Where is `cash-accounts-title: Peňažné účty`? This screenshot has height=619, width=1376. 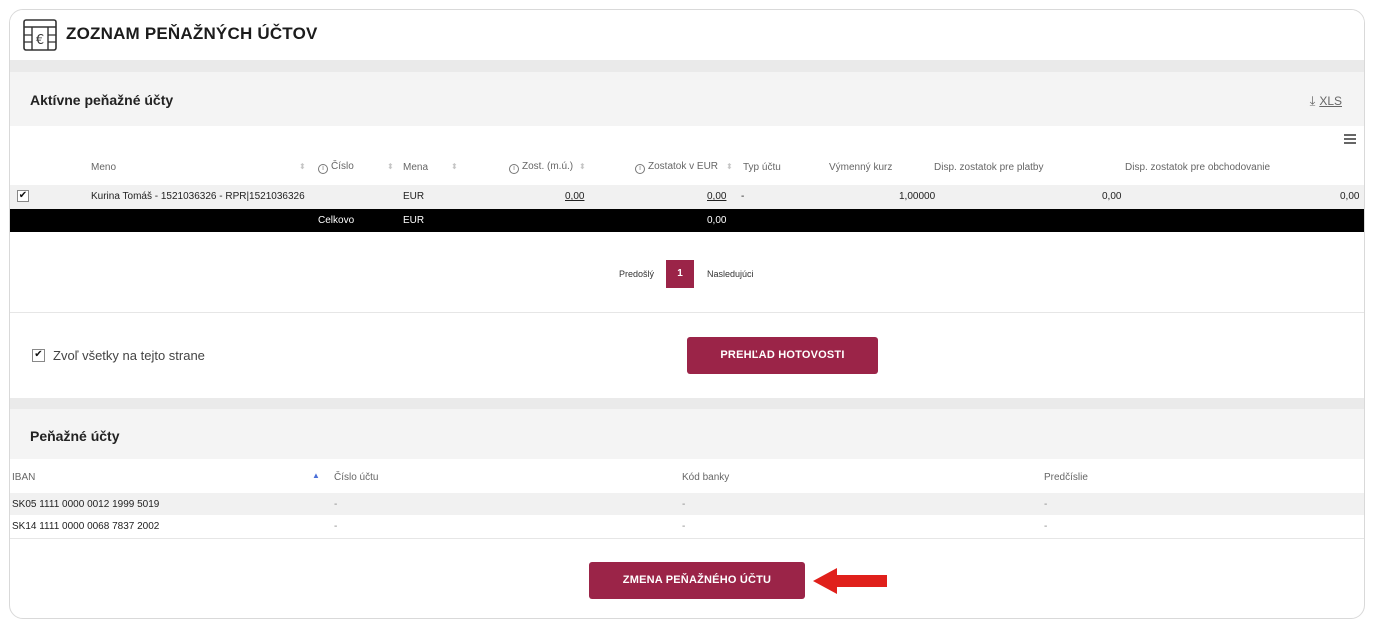
cash-accounts-title: Peňažné účty is located at coordinates (75, 436).